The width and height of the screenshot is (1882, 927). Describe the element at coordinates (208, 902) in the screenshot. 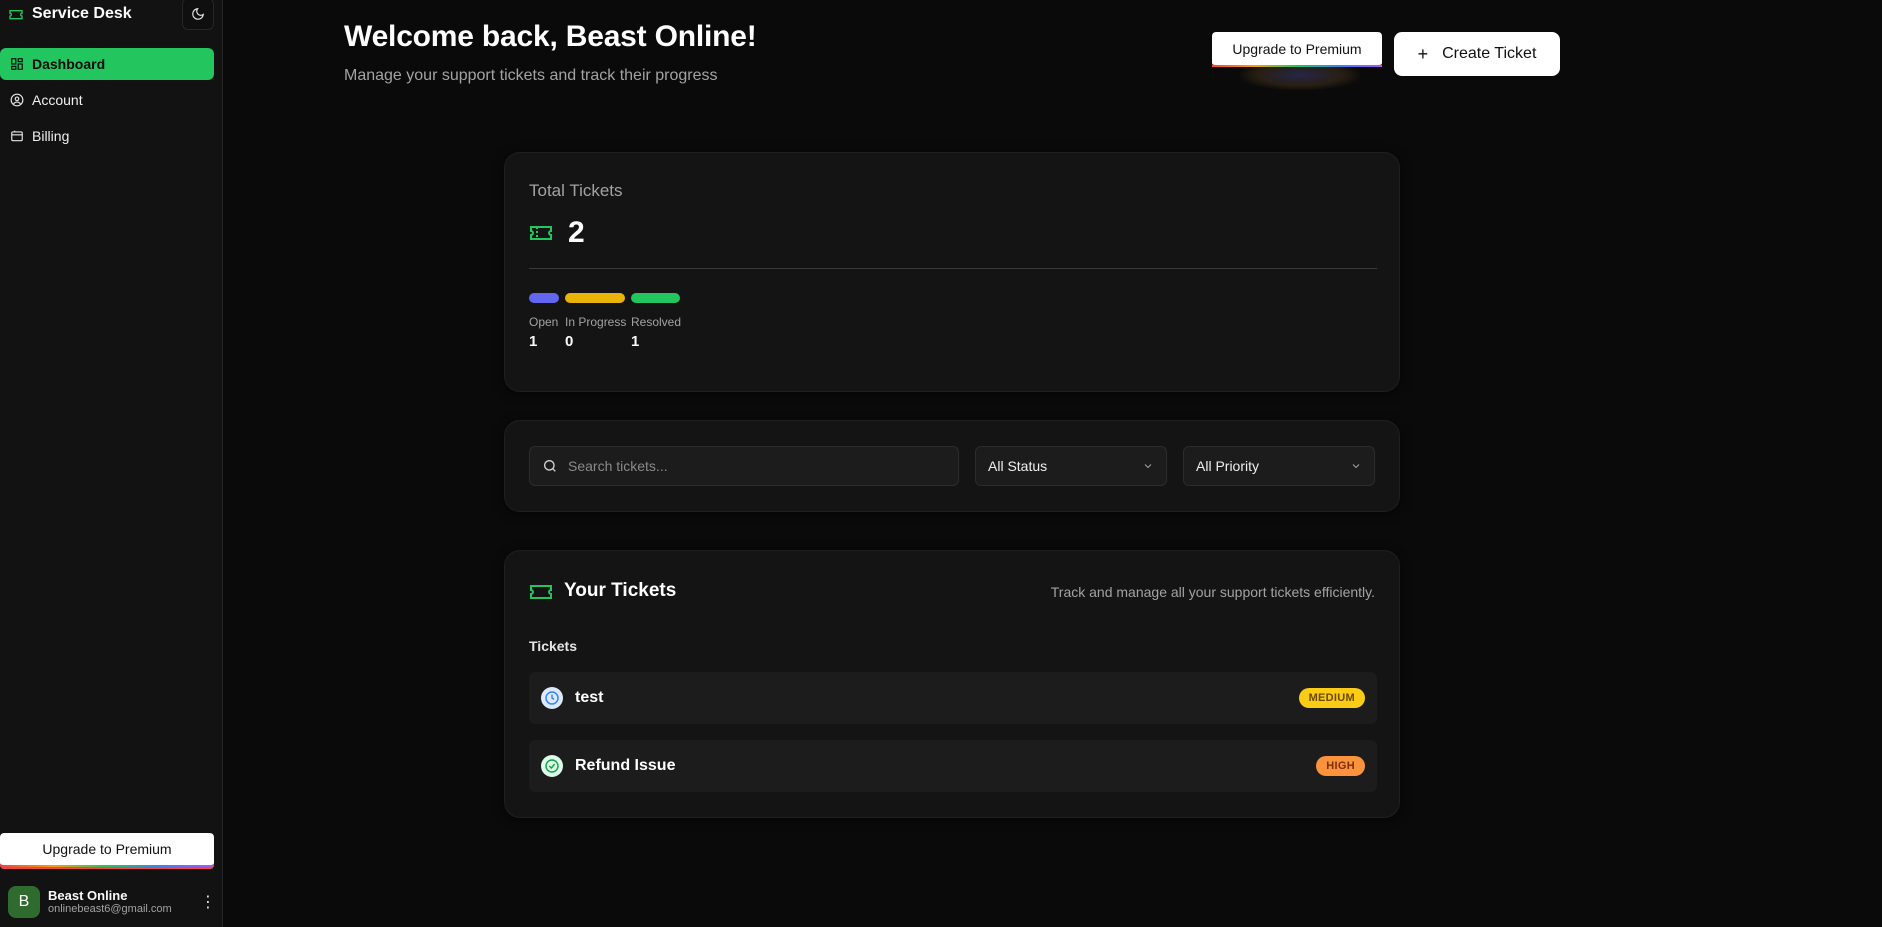

I see `more-options-icon: ⋮` at that location.